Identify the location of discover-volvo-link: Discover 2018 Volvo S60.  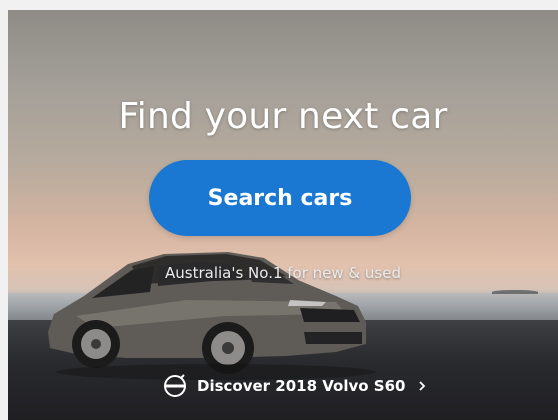
(295, 386).